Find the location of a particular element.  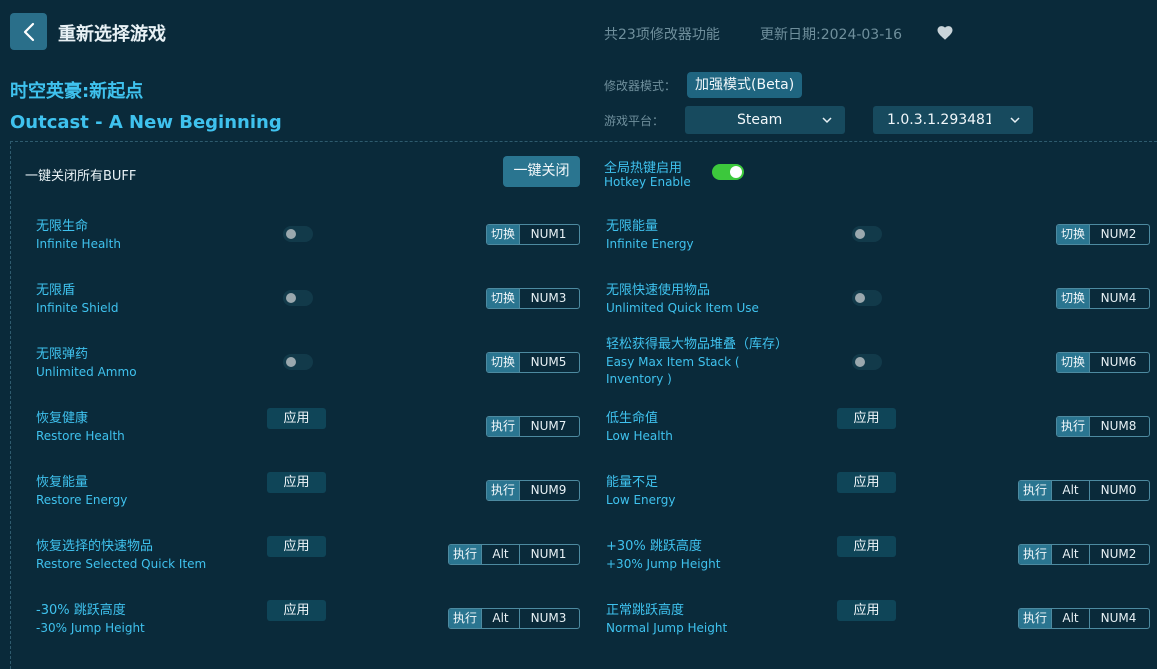

feature-row: 无限快速使用物品 Unlimited Quick Item Use is located at coordinates (716, 299).